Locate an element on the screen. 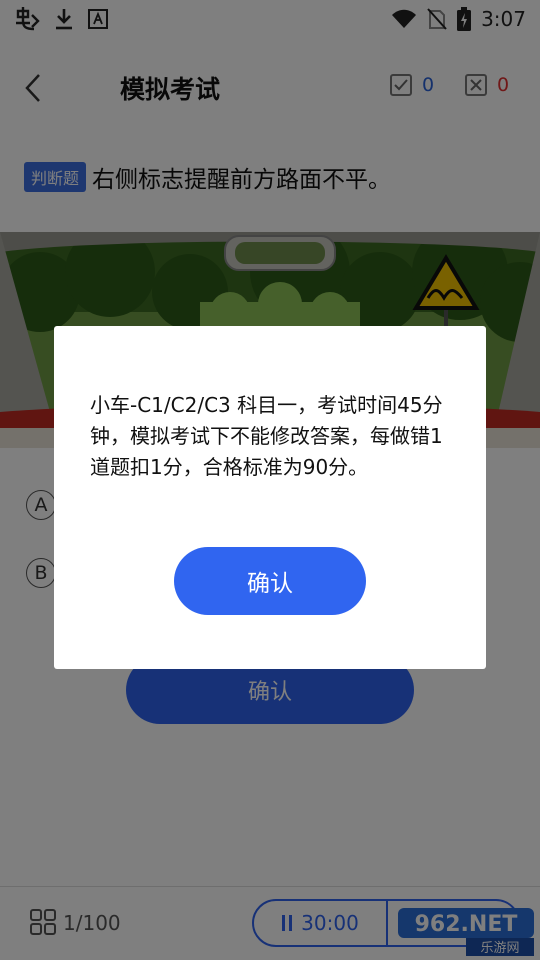 Image resolution: width=540 pixels, height=960 pixels. dialog-confirm-button: 确认 is located at coordinates (270, 581).